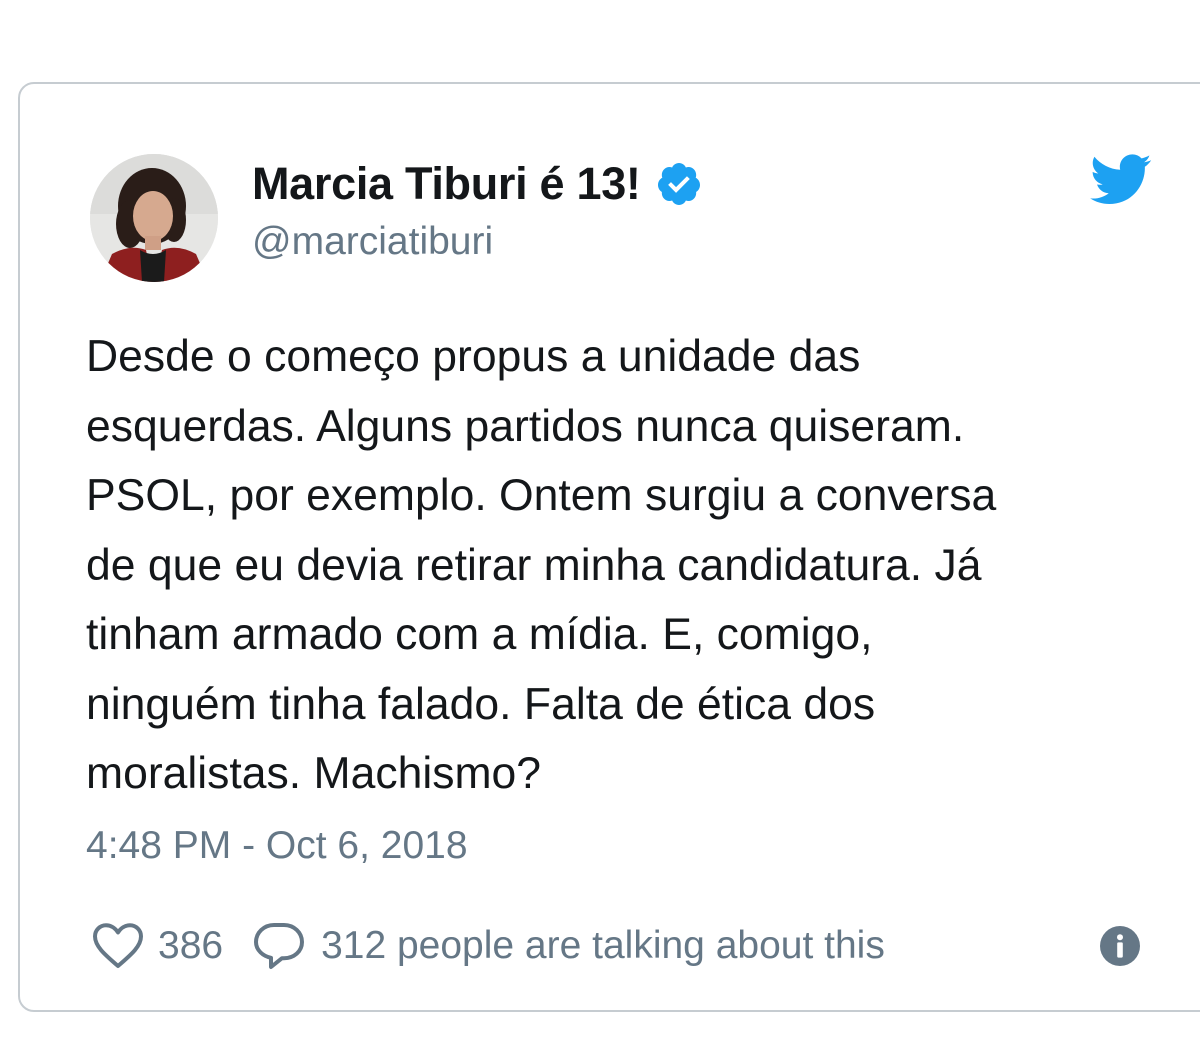 The height and width of the screenshot is (1045, 1200). What do you see at coordinates (1121, 180) in the screenshot?
I see `twitter-bird-icon` at bounding box center [1121, 180].